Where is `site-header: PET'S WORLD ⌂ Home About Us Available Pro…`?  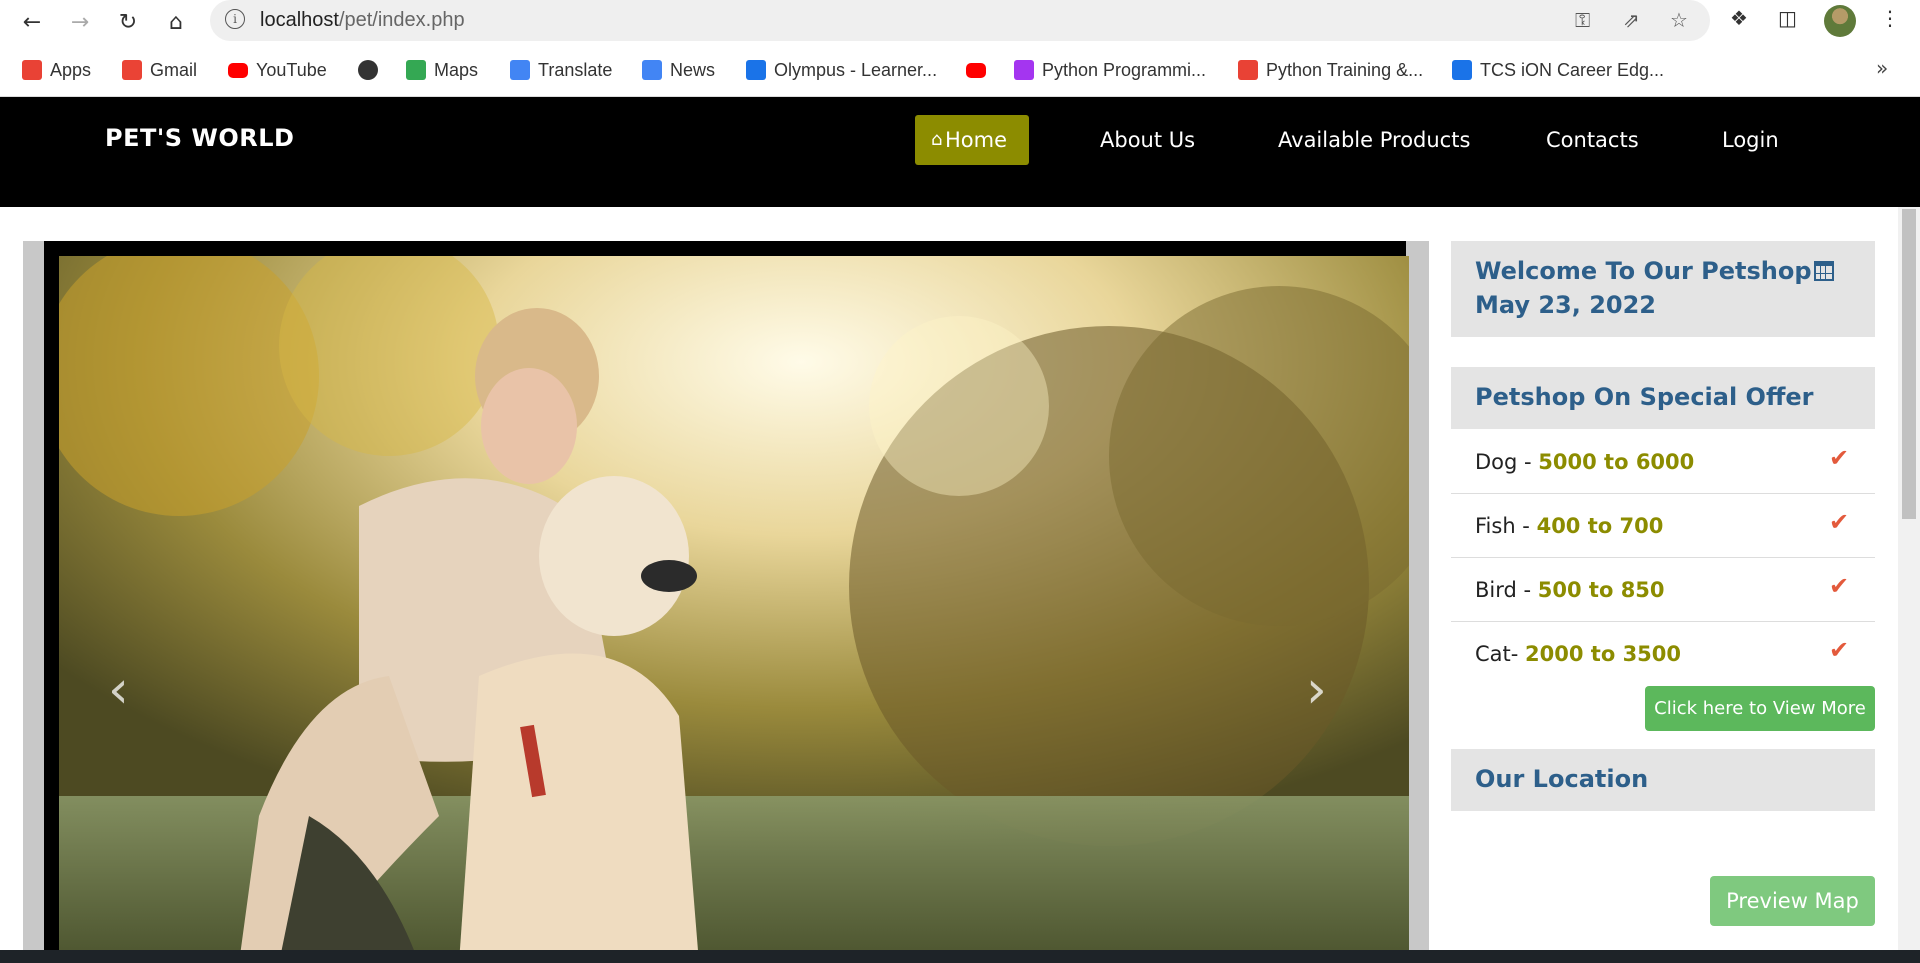 site-header: PET'S WORLD ⌂ Home About Us Available Pro… is located at coordinates (960, 152).